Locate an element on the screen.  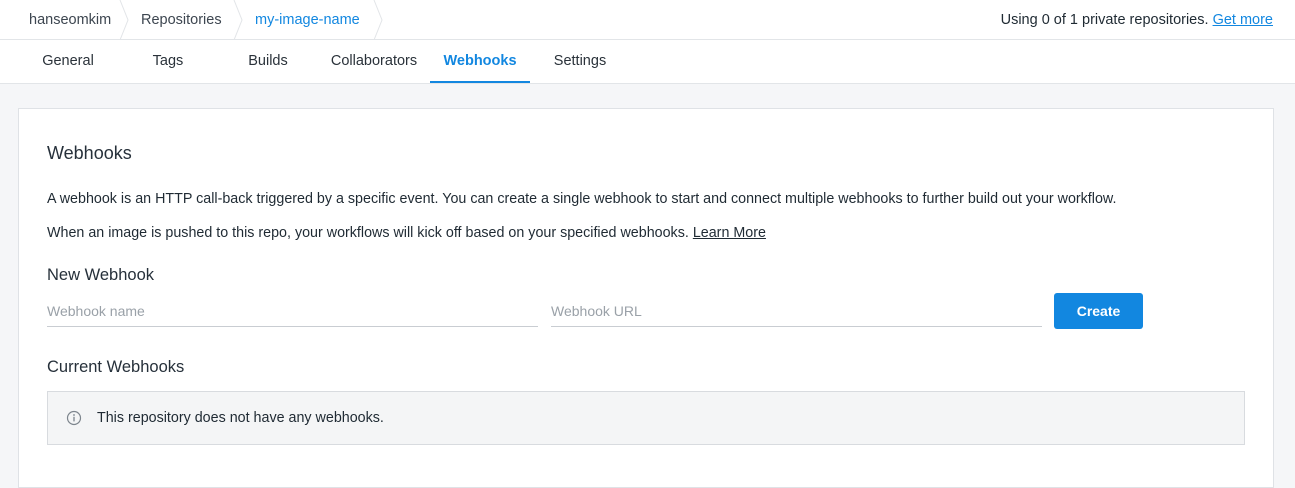
create-webhook-button: Create is located at coordinates (1098, 311).